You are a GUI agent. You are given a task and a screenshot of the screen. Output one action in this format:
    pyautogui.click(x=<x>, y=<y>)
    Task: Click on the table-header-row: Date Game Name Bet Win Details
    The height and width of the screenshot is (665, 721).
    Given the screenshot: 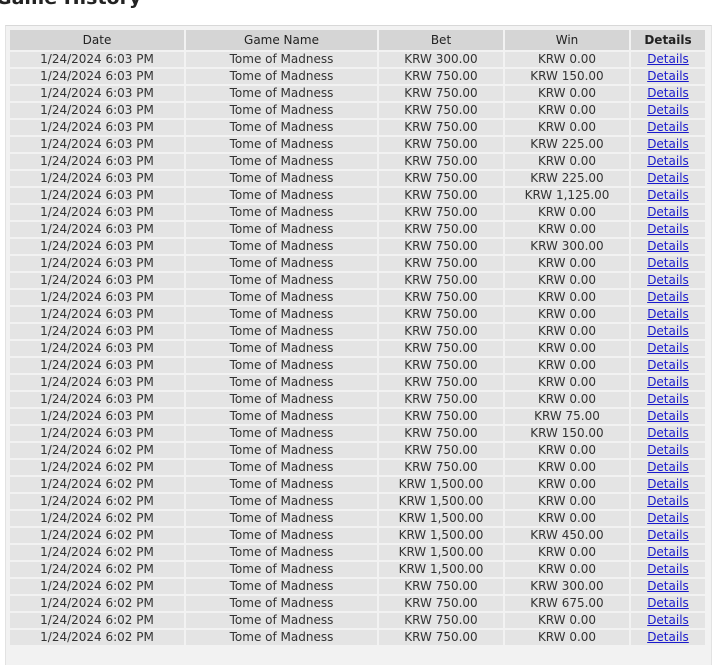 What is the action you would take?
    pyautogui.click(x=357, y=40)
    